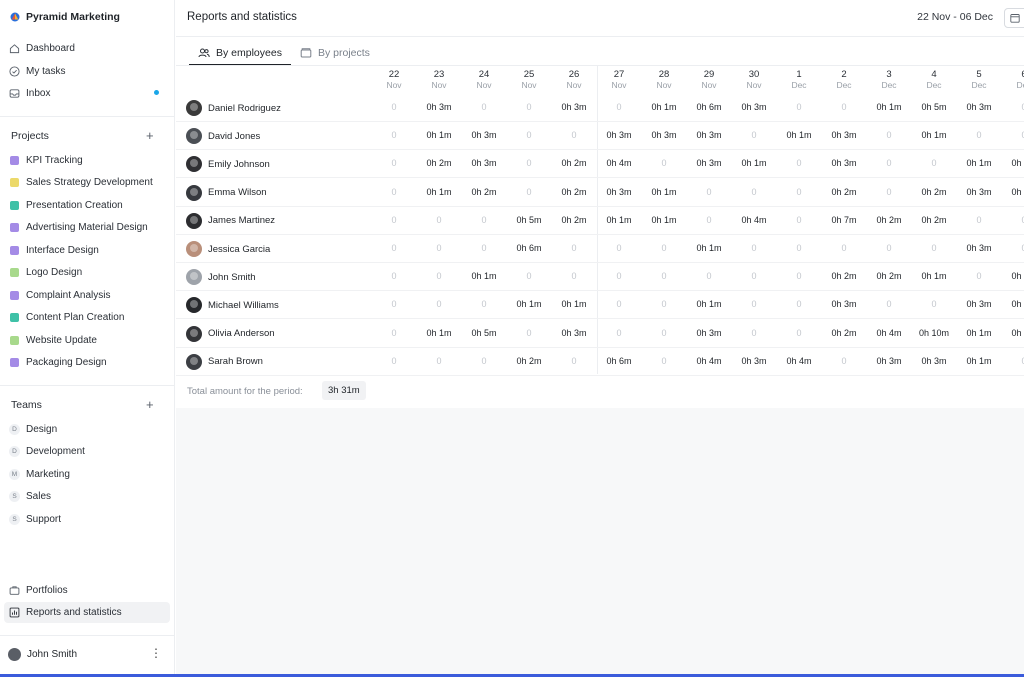 Image resolution: width=1024 pixels, height=677 pixels. What do you see at coordinates (14, 496) in the screenshot?
I see `team-initial-badge: S` at bounding box center [14, 496].